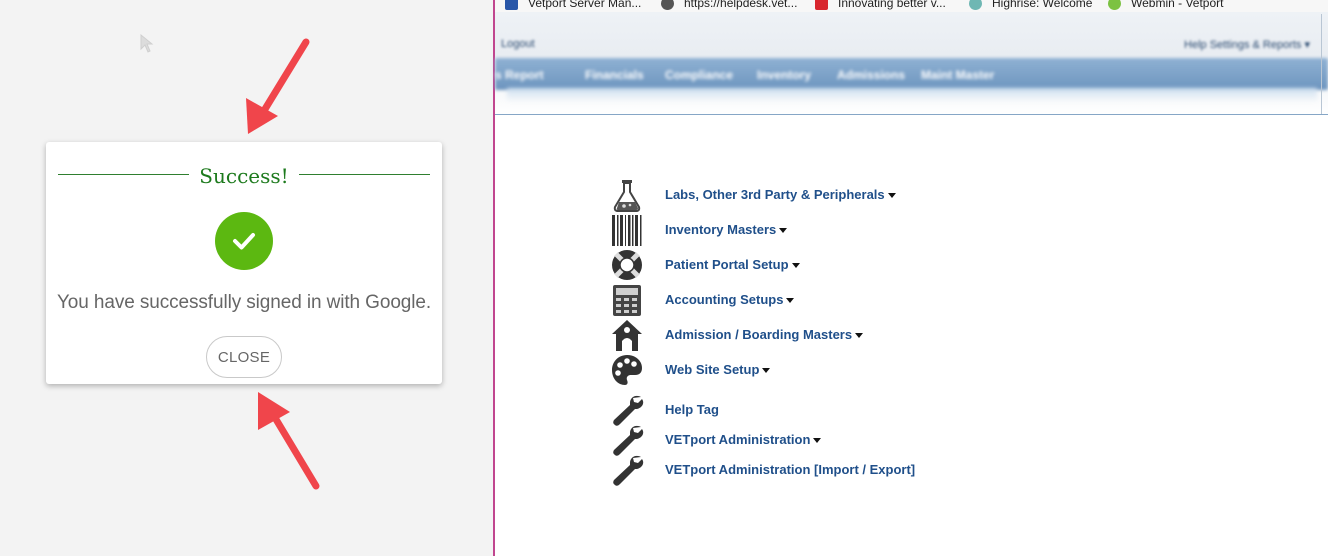  Describe the element at coordinates (244, 357) in the screenshot. I see `close-button: CLOSE` at that location.